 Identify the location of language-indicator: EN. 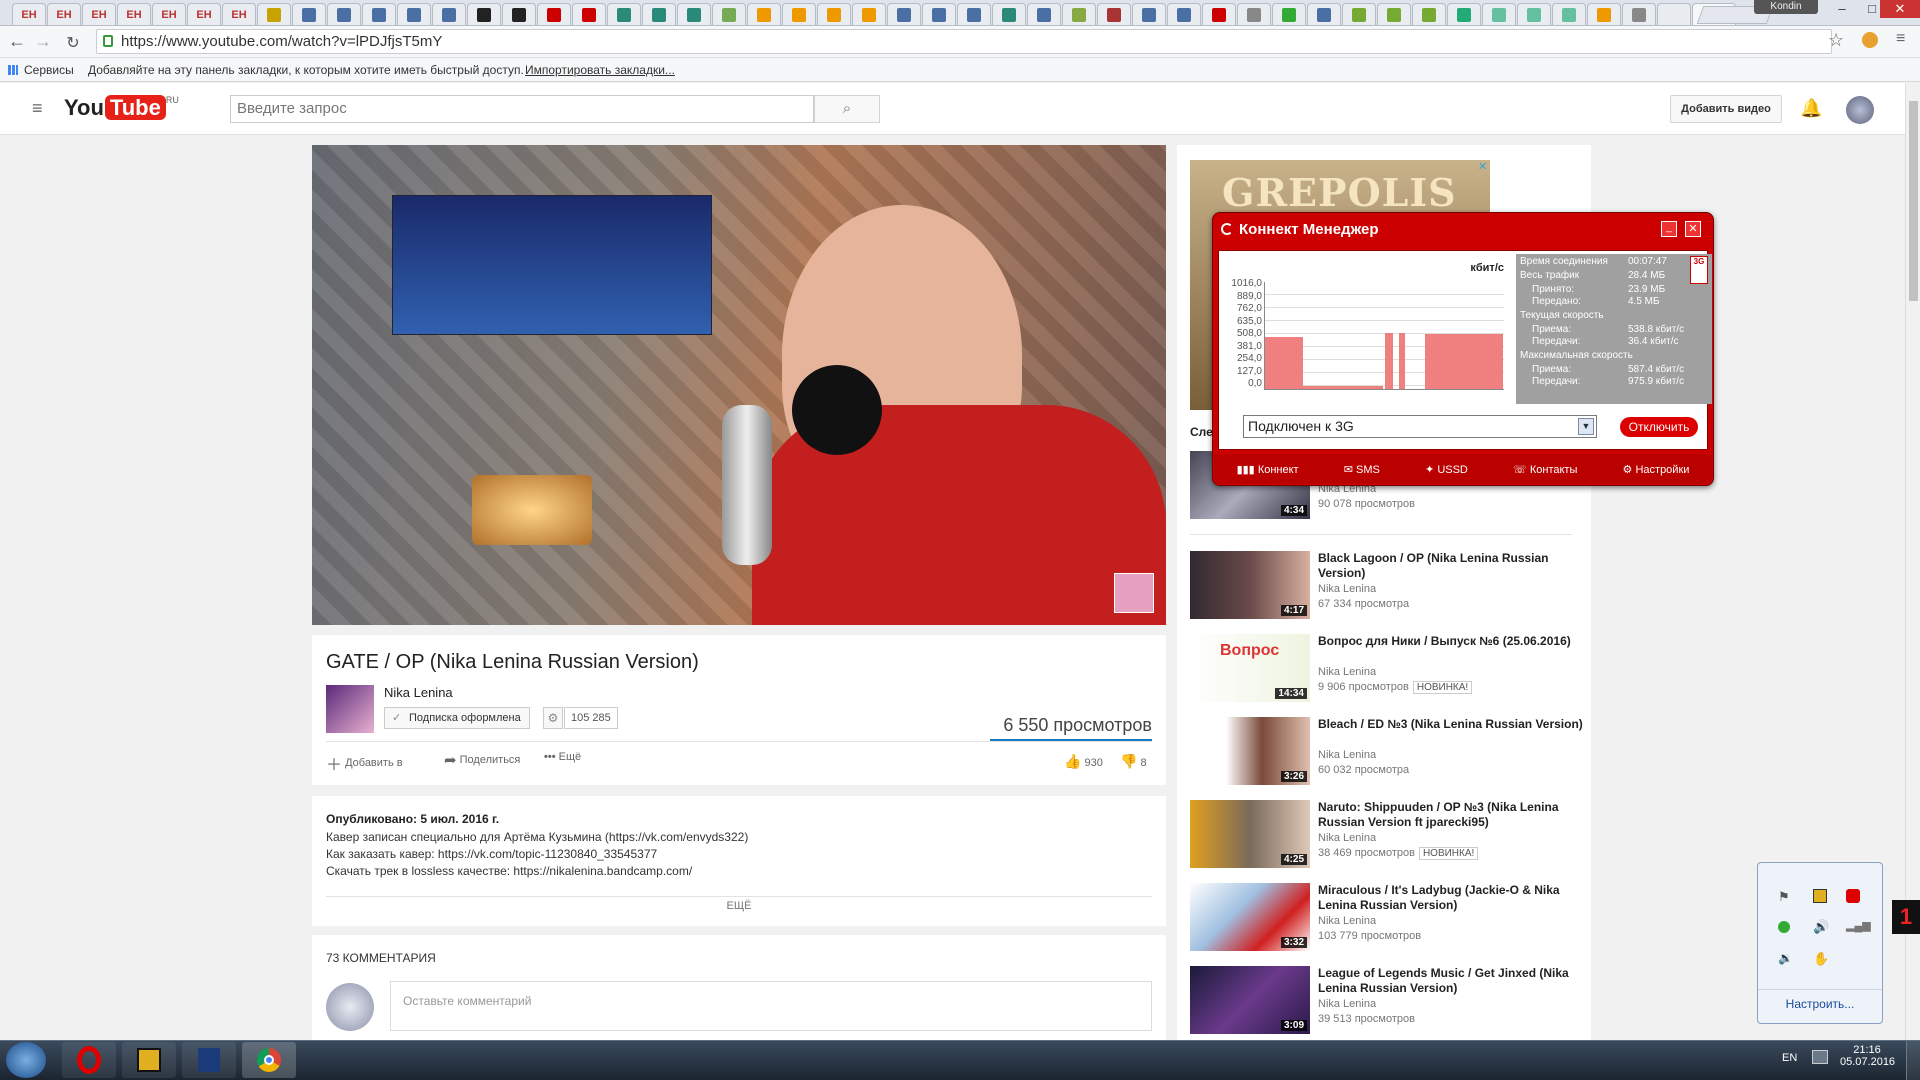
(1789, 1058).